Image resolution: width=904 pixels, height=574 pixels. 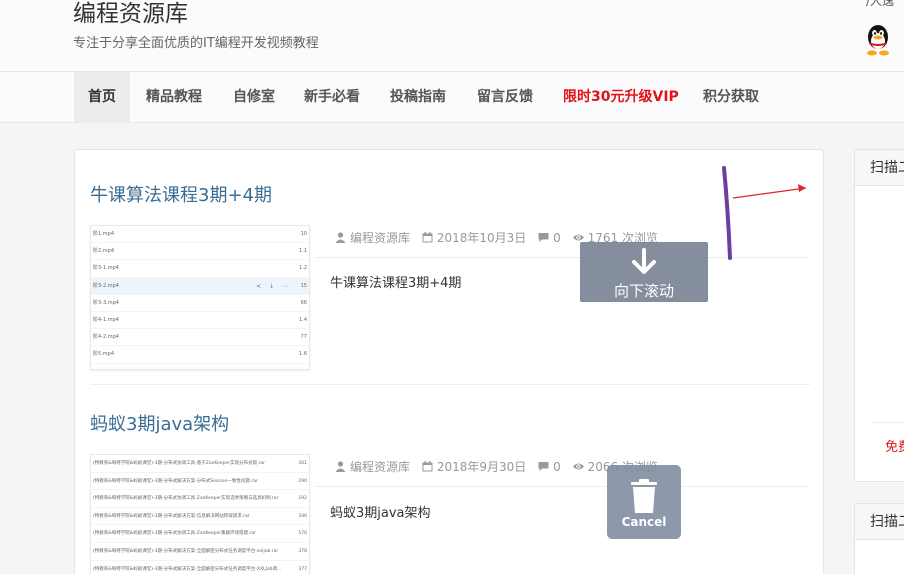 I want to click on cancel-label: Cancel, so click(x=644, y=522).